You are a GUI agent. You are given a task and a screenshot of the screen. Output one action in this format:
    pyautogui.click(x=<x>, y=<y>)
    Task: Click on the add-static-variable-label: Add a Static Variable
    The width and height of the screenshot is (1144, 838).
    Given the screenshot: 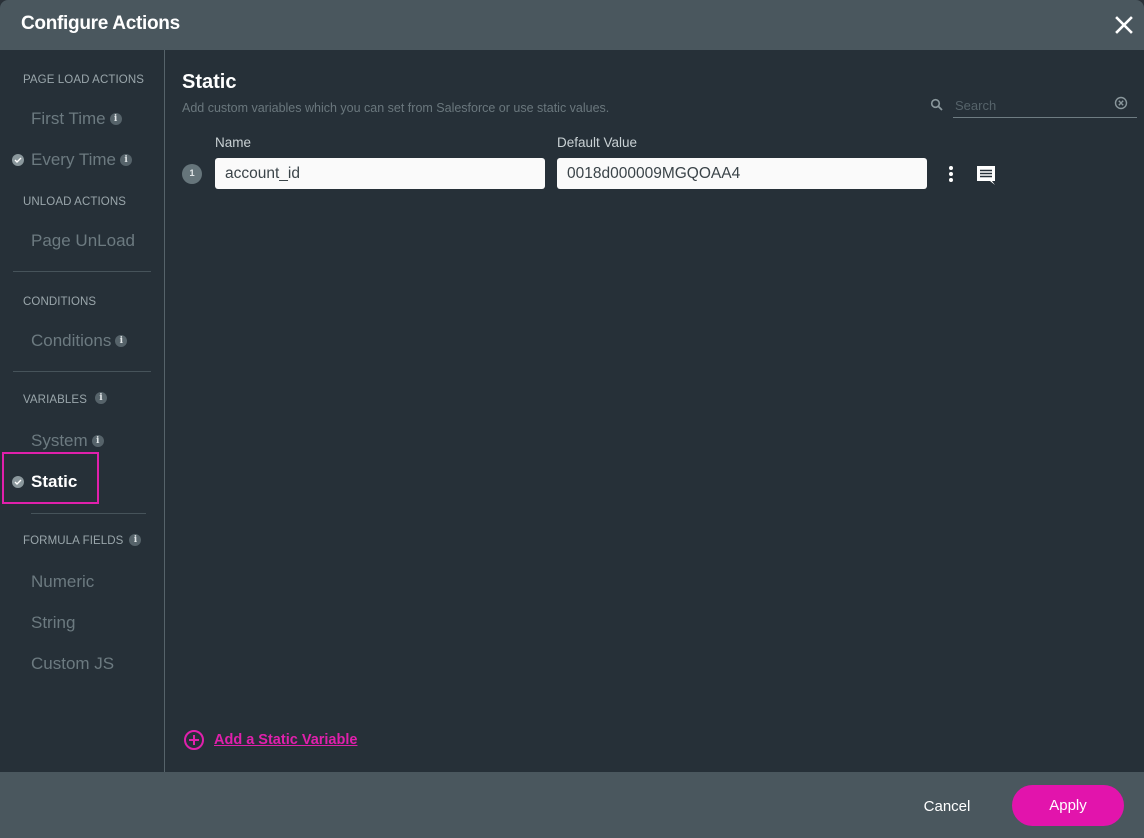 What is the action you would take?
    pyautogui.click(x=286, y=740)
    